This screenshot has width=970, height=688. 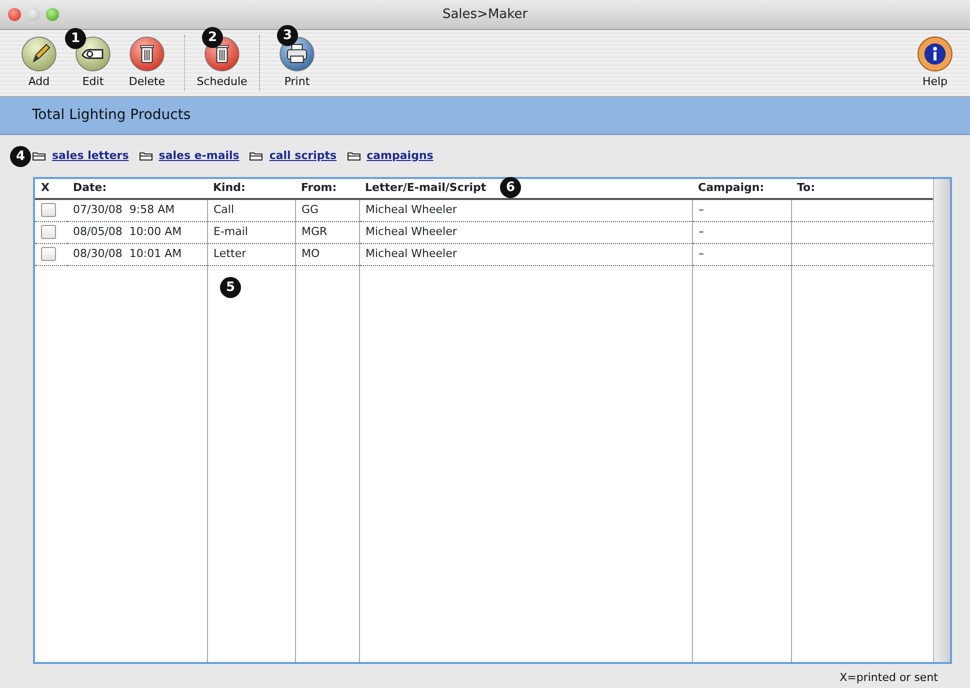 I want to click on minimize-button, so click(x=33, y=14).